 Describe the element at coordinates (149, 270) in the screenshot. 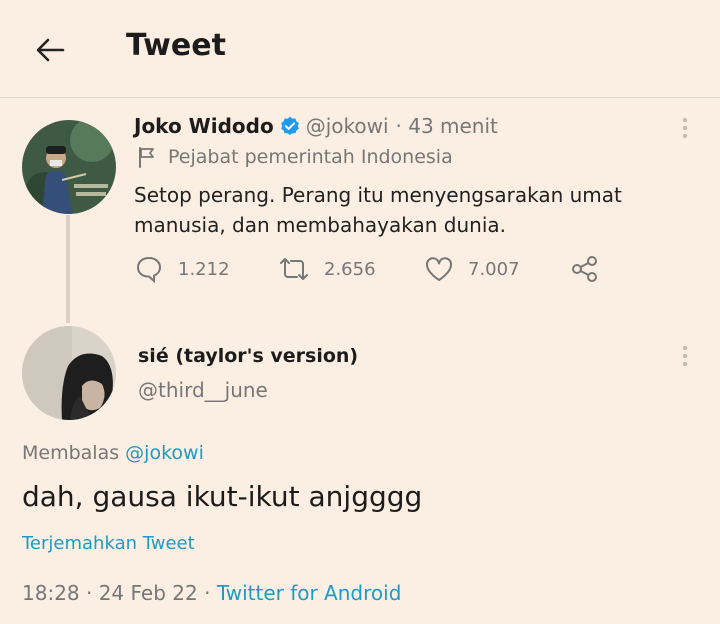

I see `reply-icon` at that location.